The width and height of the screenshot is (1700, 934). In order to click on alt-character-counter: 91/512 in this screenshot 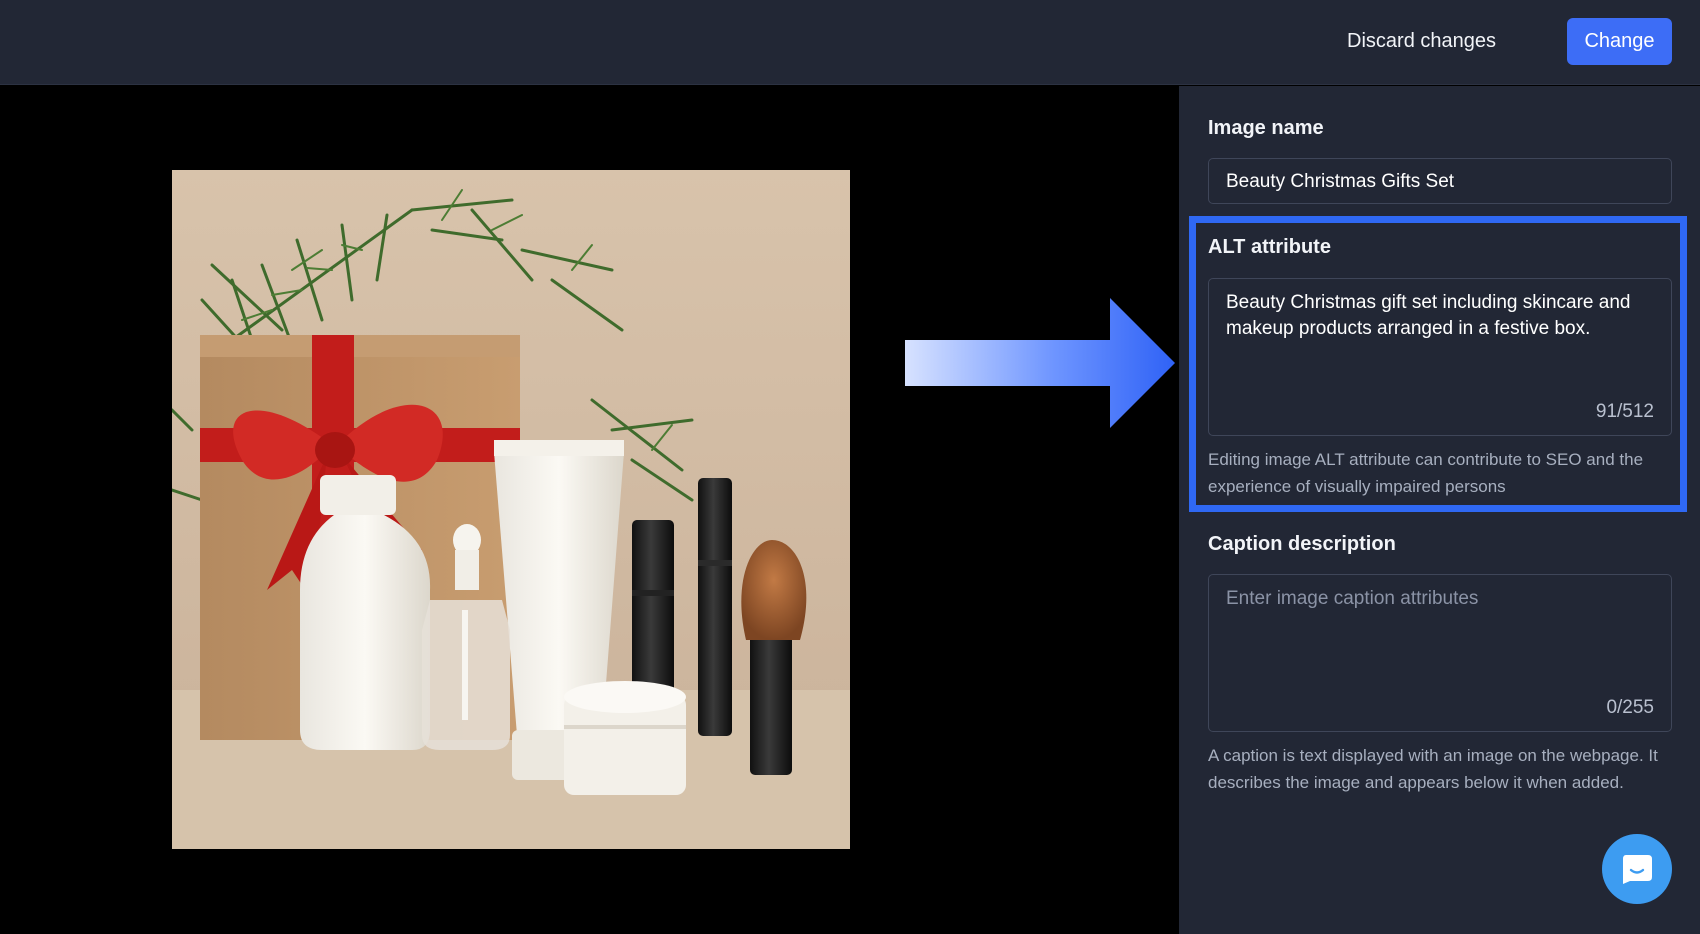, I will do `click(1624, 411)`.